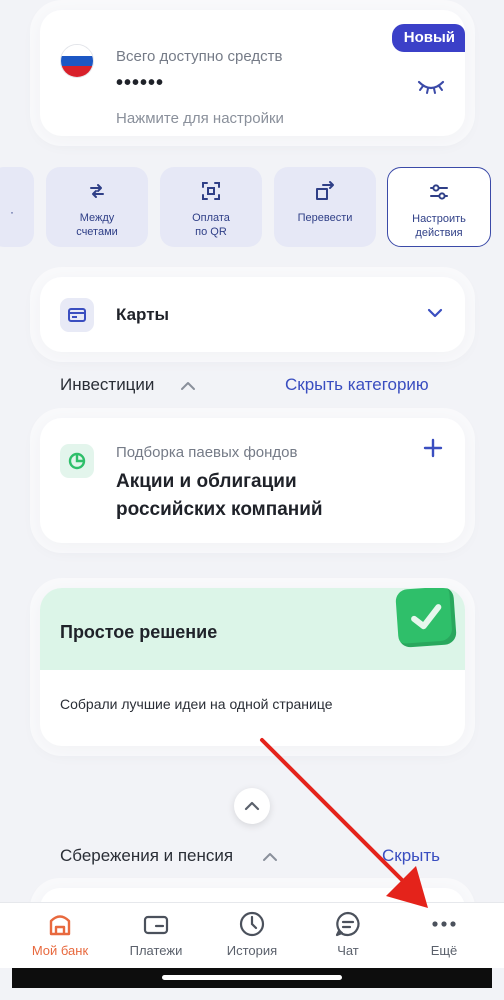 The width and height of the screenshot is (504, 1000). I want to click on fund-title-line2: российских компаний, so click(219, 509).